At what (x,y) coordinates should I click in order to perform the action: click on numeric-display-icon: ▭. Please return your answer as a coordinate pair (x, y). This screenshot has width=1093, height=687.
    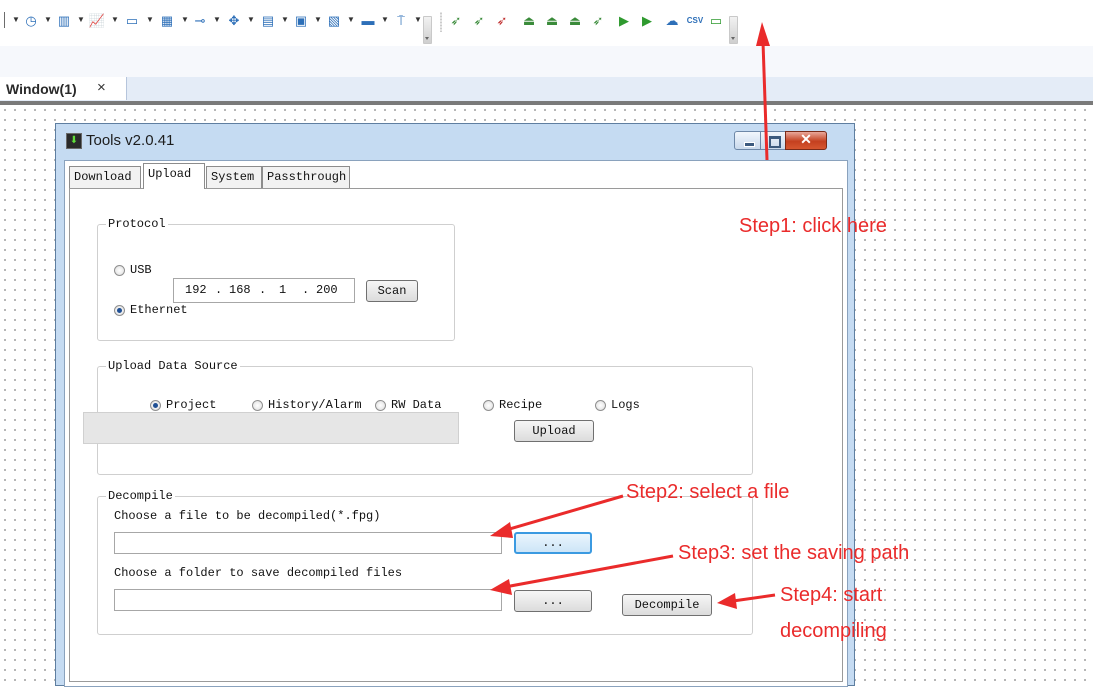
    Looking at the image, I should click on (132, 21).